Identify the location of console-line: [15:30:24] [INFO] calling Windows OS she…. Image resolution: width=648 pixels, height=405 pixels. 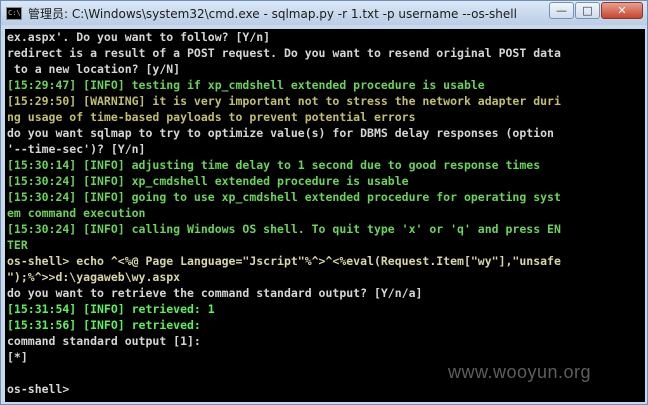
(284, 229).